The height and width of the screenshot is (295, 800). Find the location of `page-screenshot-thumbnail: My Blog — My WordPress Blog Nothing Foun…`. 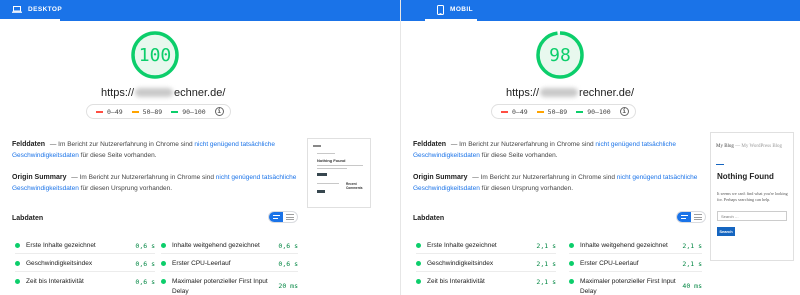

page-screenshot-thumbnail: My Blog — My WordPress Blog Nothing Foun… is located at coordinates (752, 196).